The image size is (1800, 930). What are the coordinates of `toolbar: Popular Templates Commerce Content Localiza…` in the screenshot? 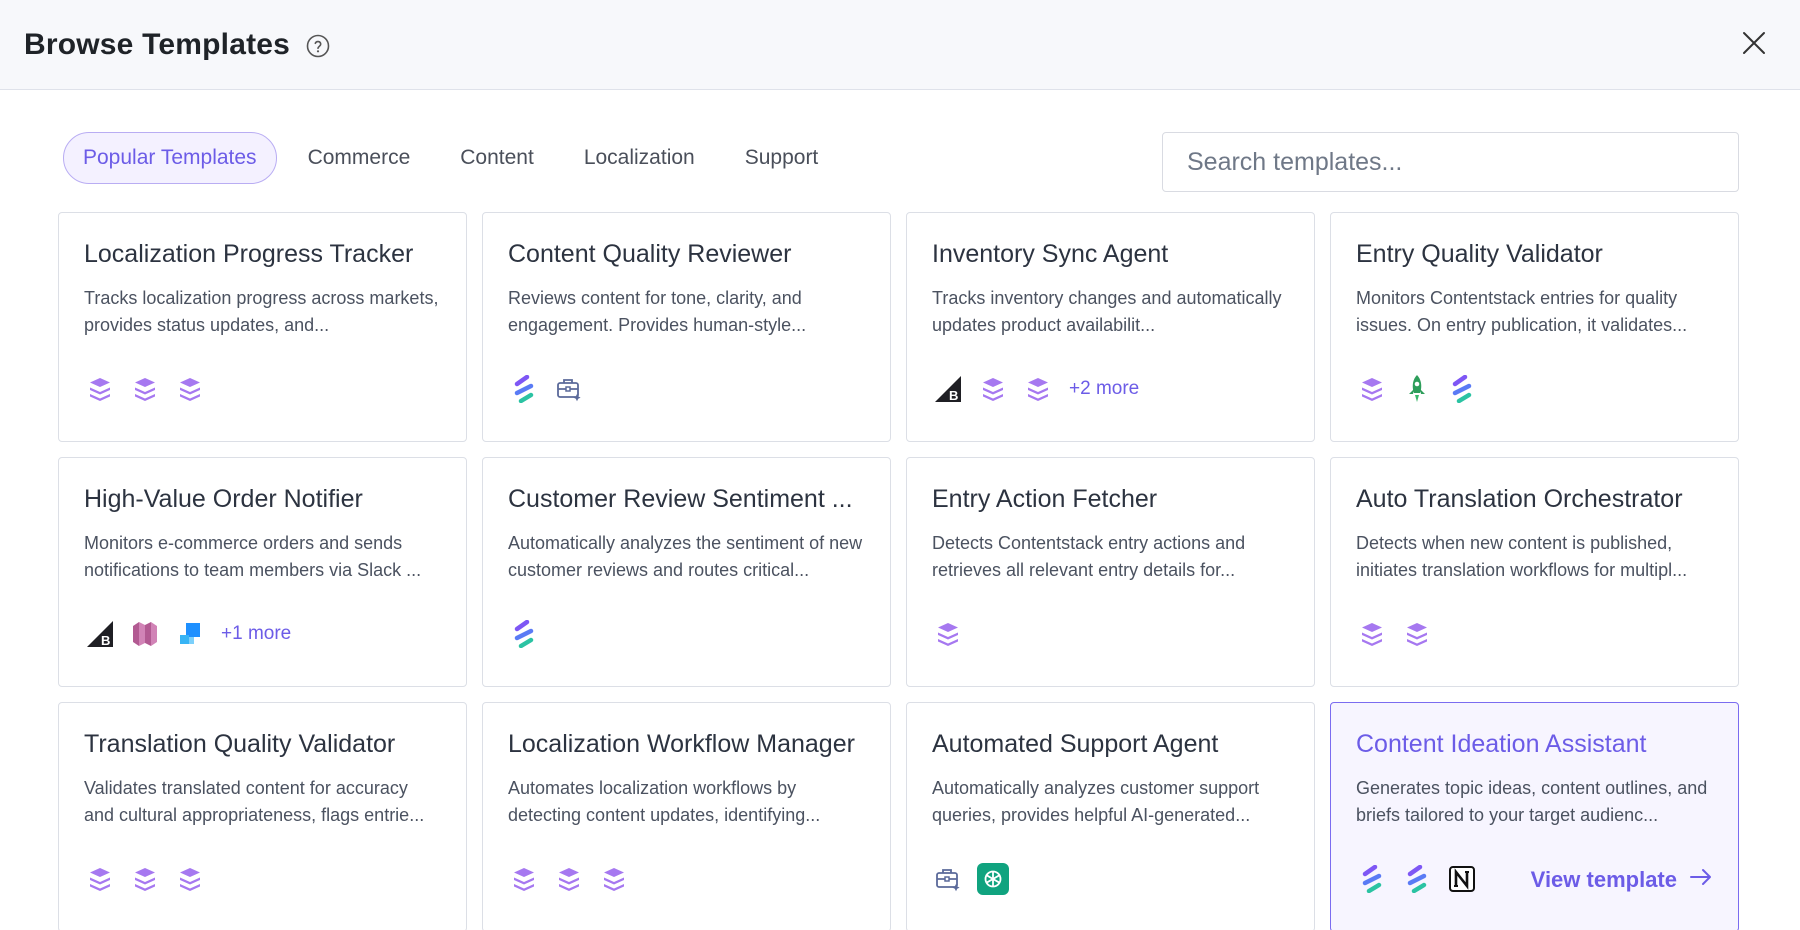 It's located at (901, 163).